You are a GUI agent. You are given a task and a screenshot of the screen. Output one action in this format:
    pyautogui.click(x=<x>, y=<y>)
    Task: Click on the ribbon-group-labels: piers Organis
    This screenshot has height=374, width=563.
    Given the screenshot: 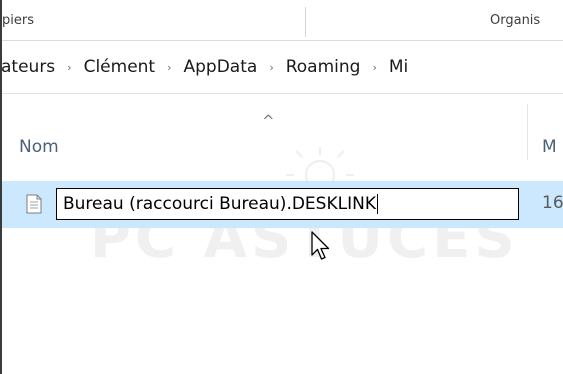 What is the action you would take?
    pyautogui.click(x=282, y=20)
    